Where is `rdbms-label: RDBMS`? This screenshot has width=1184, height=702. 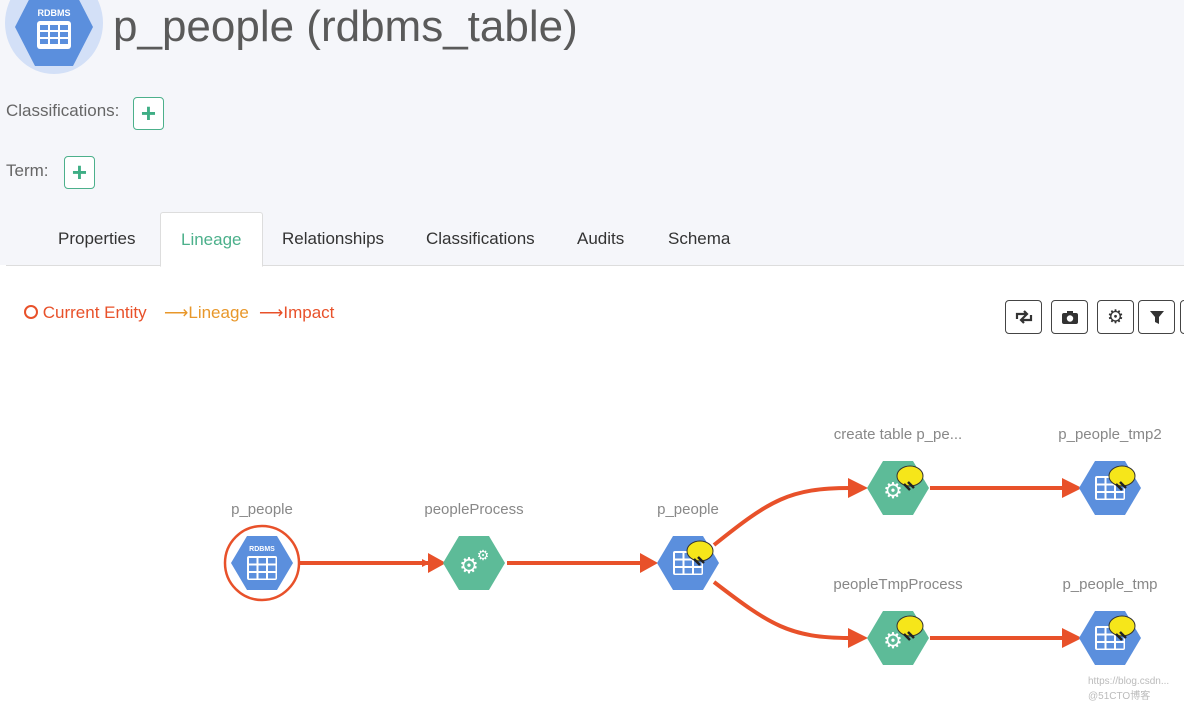 rdbms-label: RDBMS is located at coordinates (262, 549).